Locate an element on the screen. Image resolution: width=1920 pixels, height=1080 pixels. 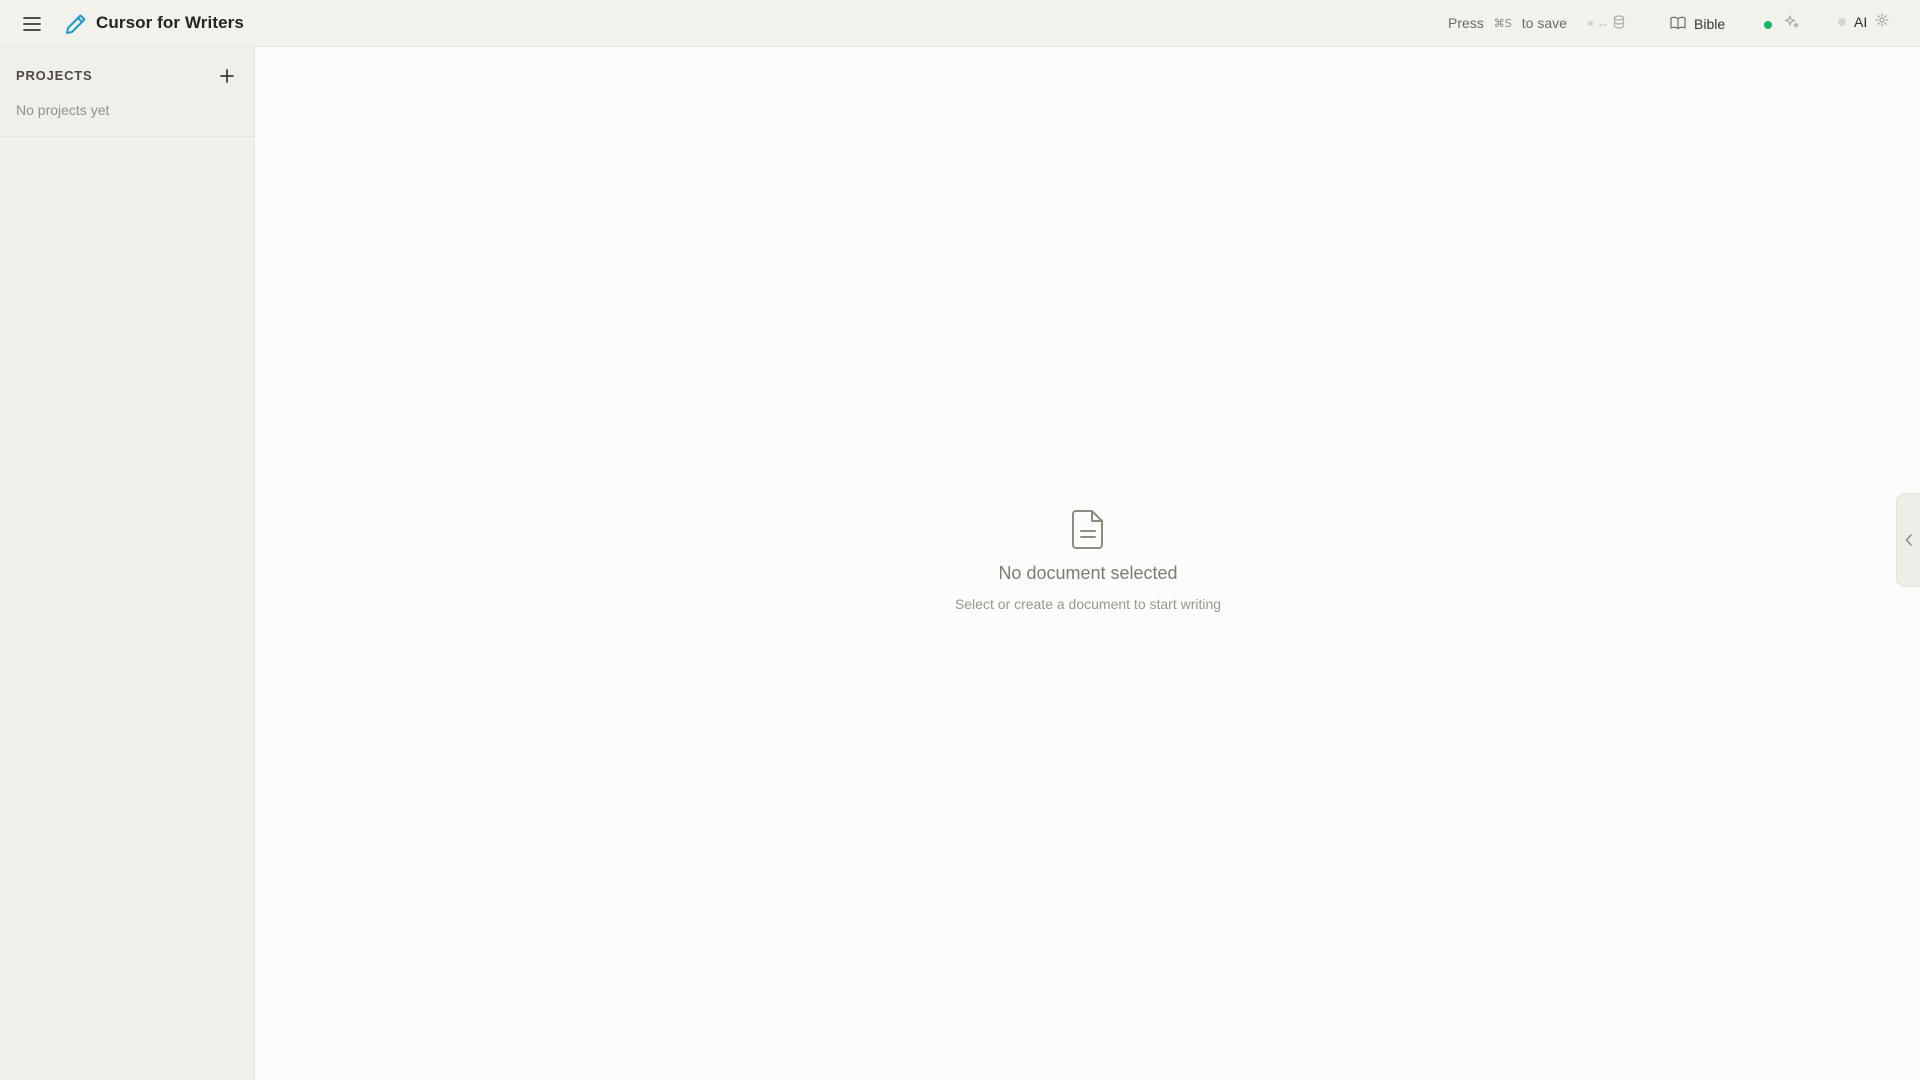
save-hint: Press ⌘S to save is located at coordinates (1507, 23).